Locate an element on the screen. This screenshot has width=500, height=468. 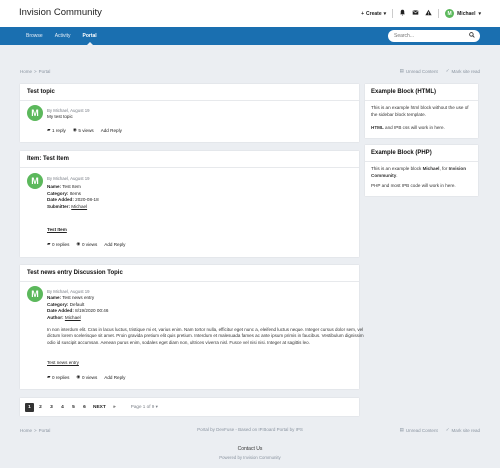
next-page-button: NEXT is located at coordinates (99, 407).